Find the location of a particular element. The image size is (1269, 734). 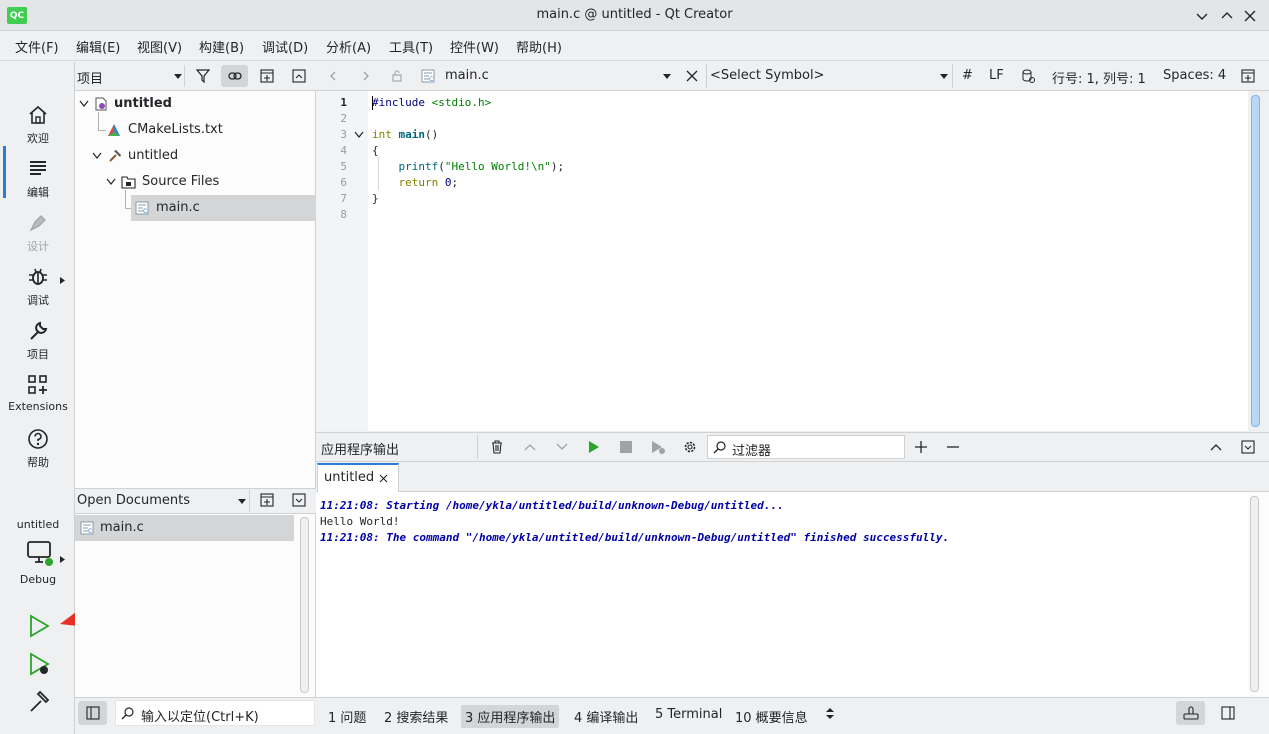

menu-view: 视图(V) is located at coordinates (159, 46).